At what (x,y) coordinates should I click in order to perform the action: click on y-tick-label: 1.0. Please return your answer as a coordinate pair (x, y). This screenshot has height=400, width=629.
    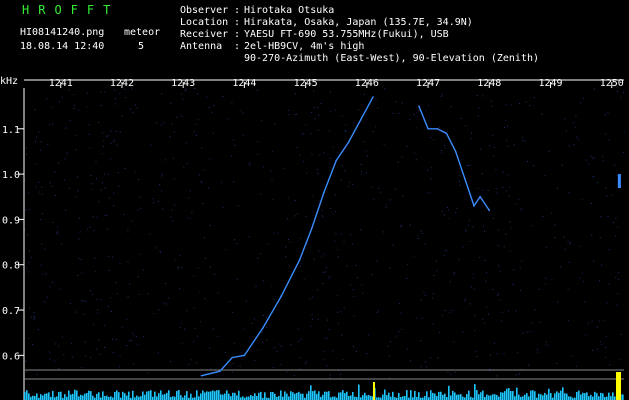
    Looking at the image, I should click on (11, 175).